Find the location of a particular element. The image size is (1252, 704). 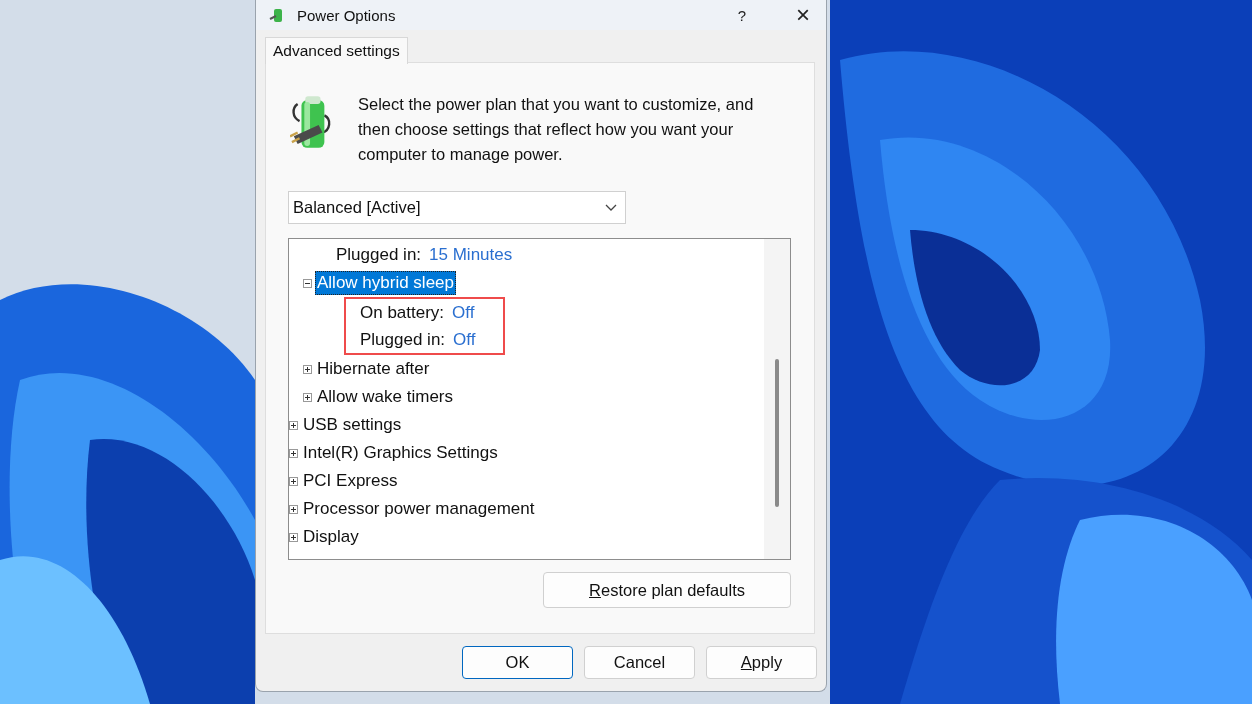

dialog-button: OK is located at coordinates (517, 662).